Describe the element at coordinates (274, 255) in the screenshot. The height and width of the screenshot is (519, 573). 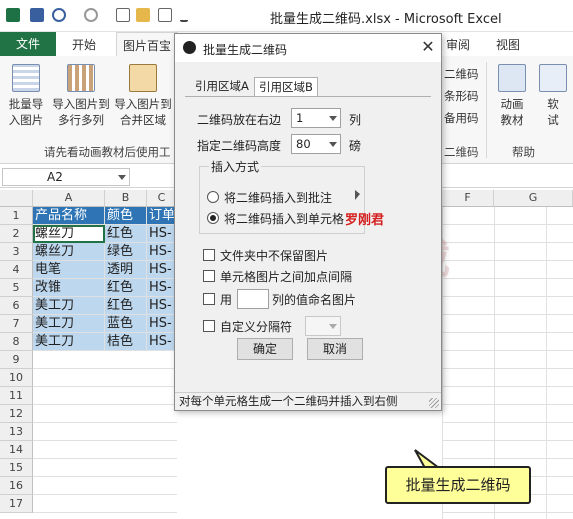
I see `checkbox-no-keep-pictures-label: 文件夹中不保留图片` at that location.